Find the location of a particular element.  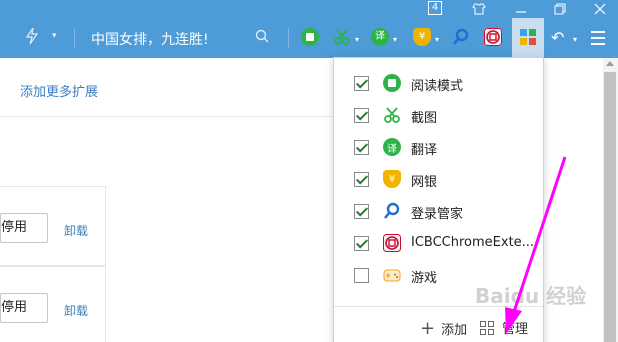

gamepad-icon is located at coordinates (392, 275).